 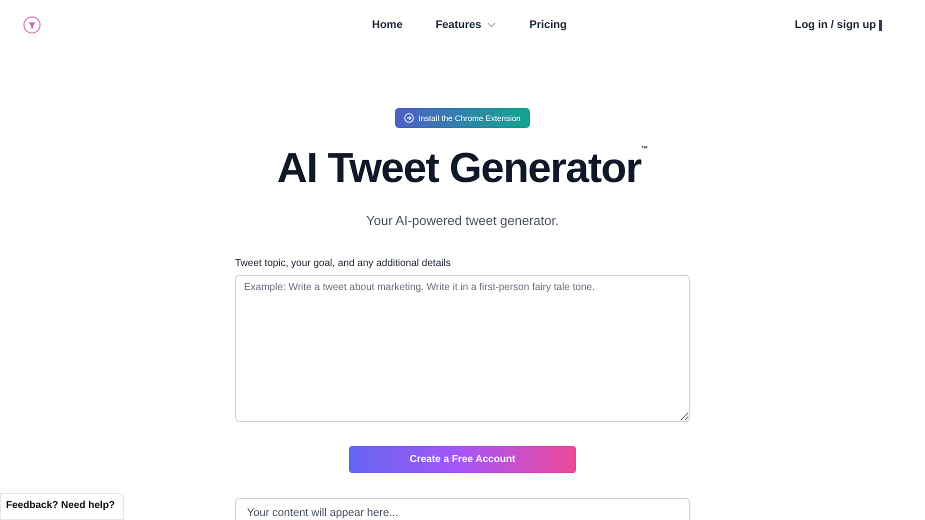 What do you see at coordinates (409, 118) in the screenshot?
I see `arrow-circle-icon` at bounding box center [409, 118].